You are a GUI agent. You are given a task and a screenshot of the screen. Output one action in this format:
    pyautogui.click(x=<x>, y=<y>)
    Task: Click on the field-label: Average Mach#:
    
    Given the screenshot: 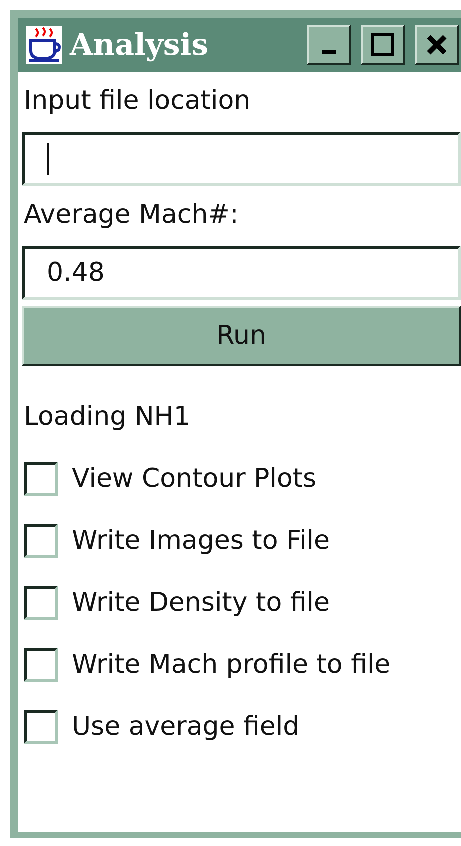 What is the action you would take?
    pyautogui.click(x=132, y=215)
    